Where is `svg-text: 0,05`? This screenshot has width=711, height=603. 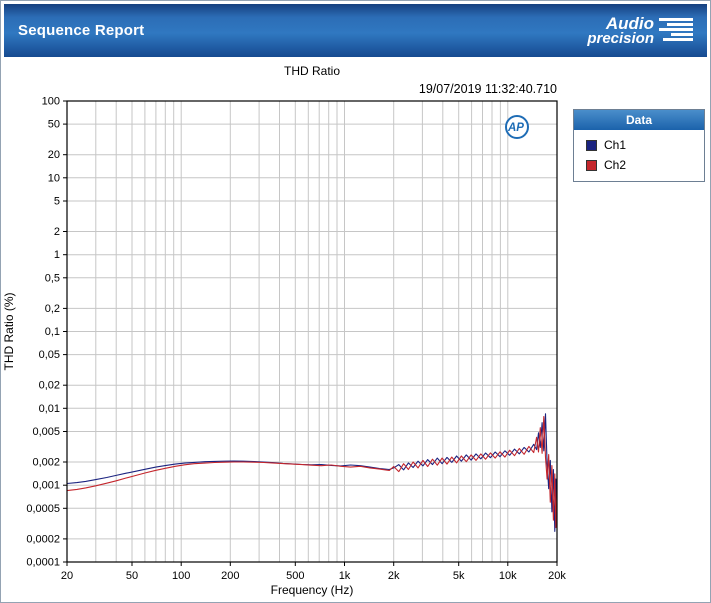
svg-text: 0,05 is located at coordinates (49, 355).